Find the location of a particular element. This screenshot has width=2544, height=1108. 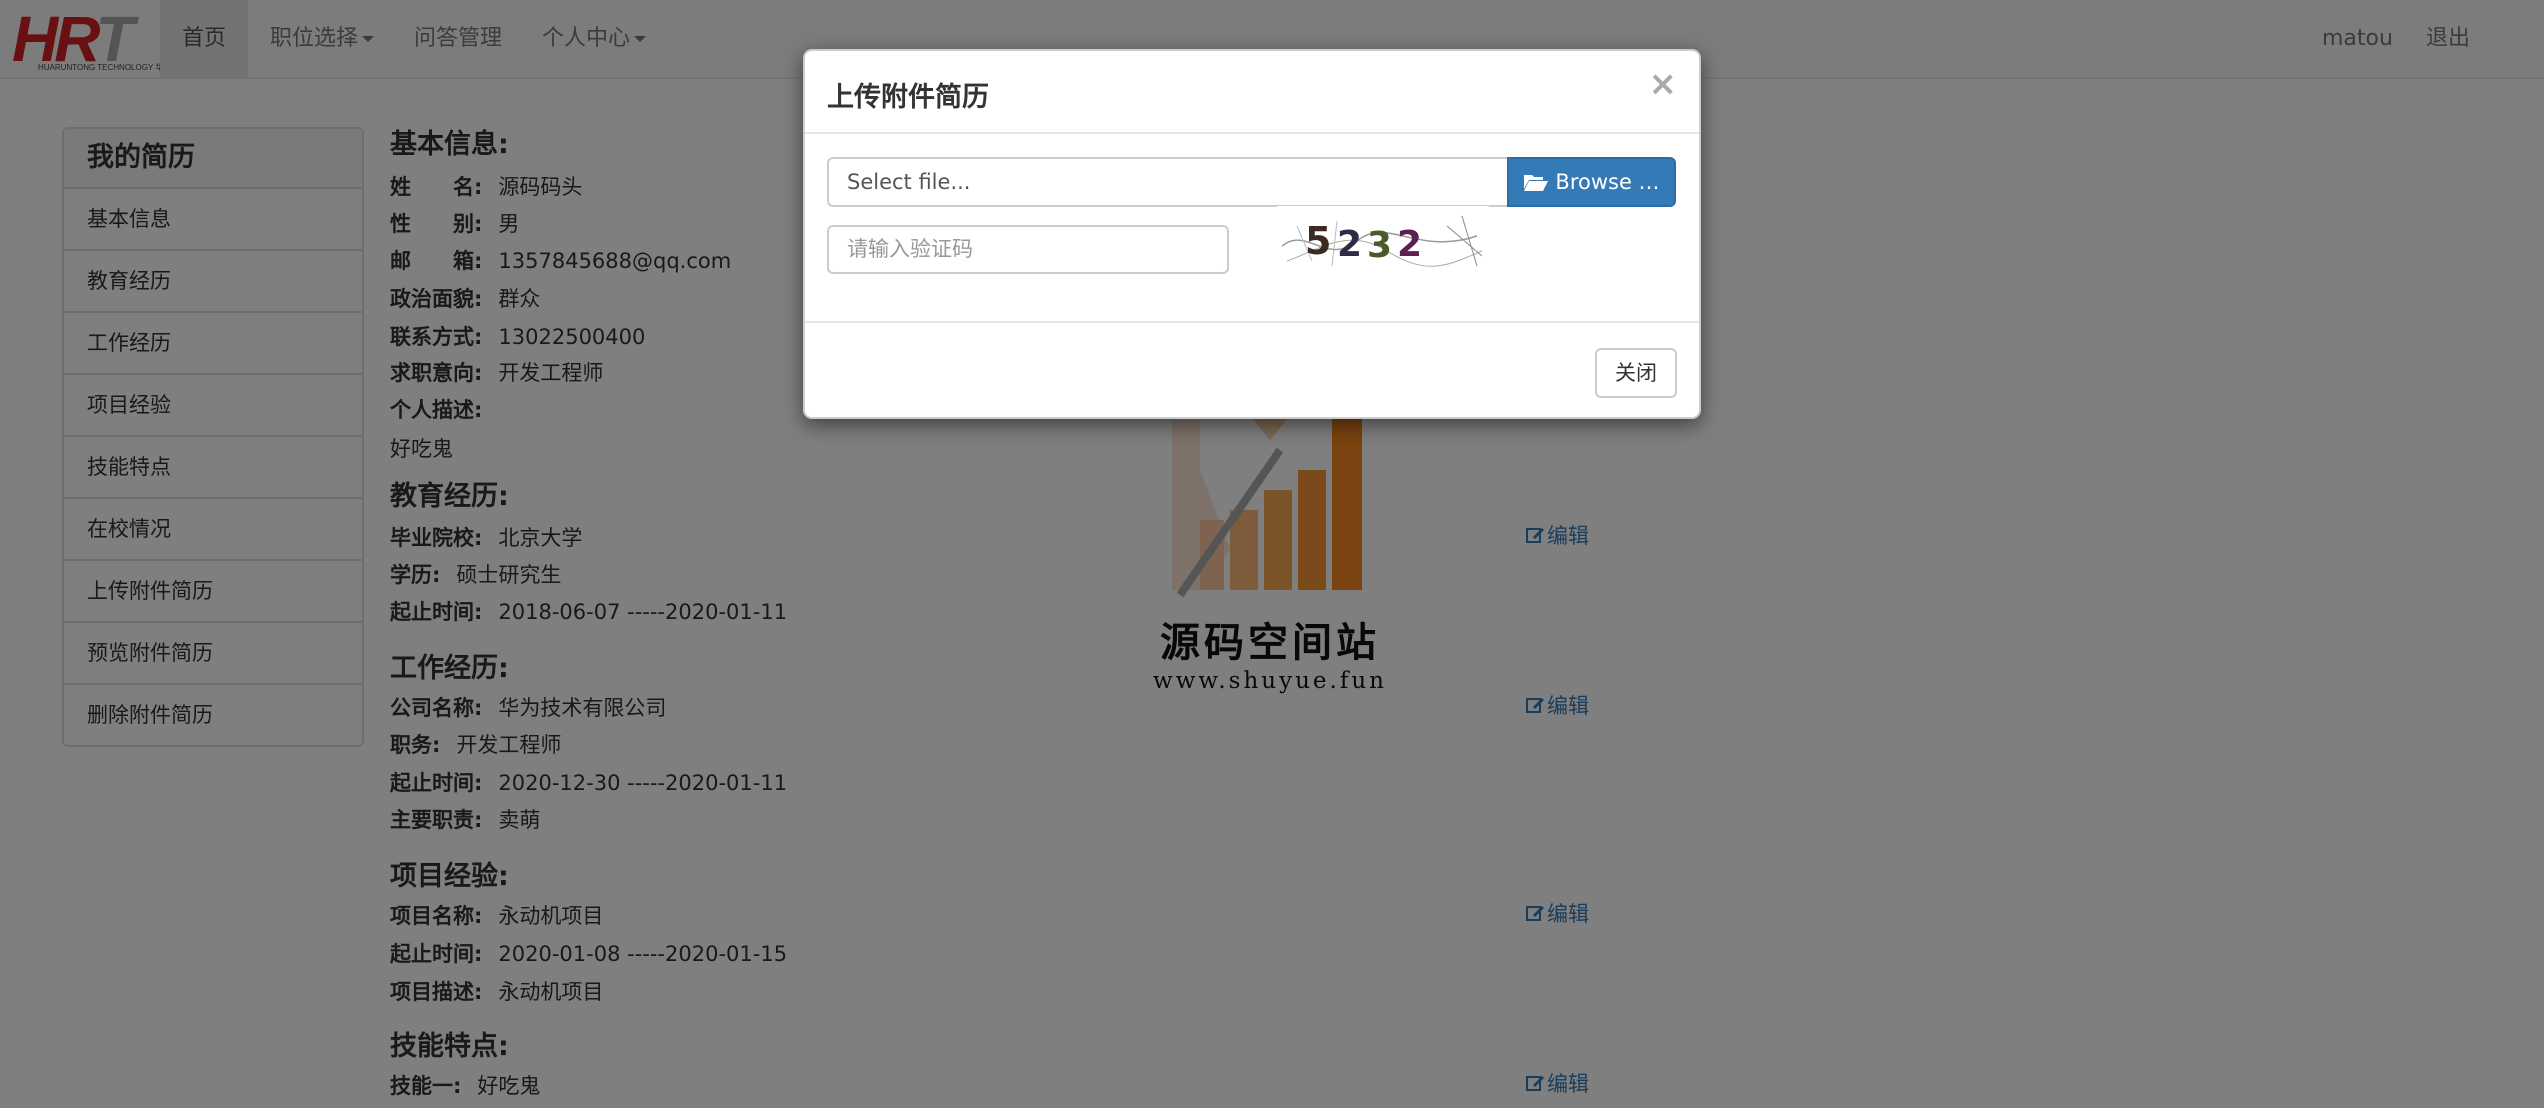

modal-footer: 关闭 is located at coordinates (1252, 370).